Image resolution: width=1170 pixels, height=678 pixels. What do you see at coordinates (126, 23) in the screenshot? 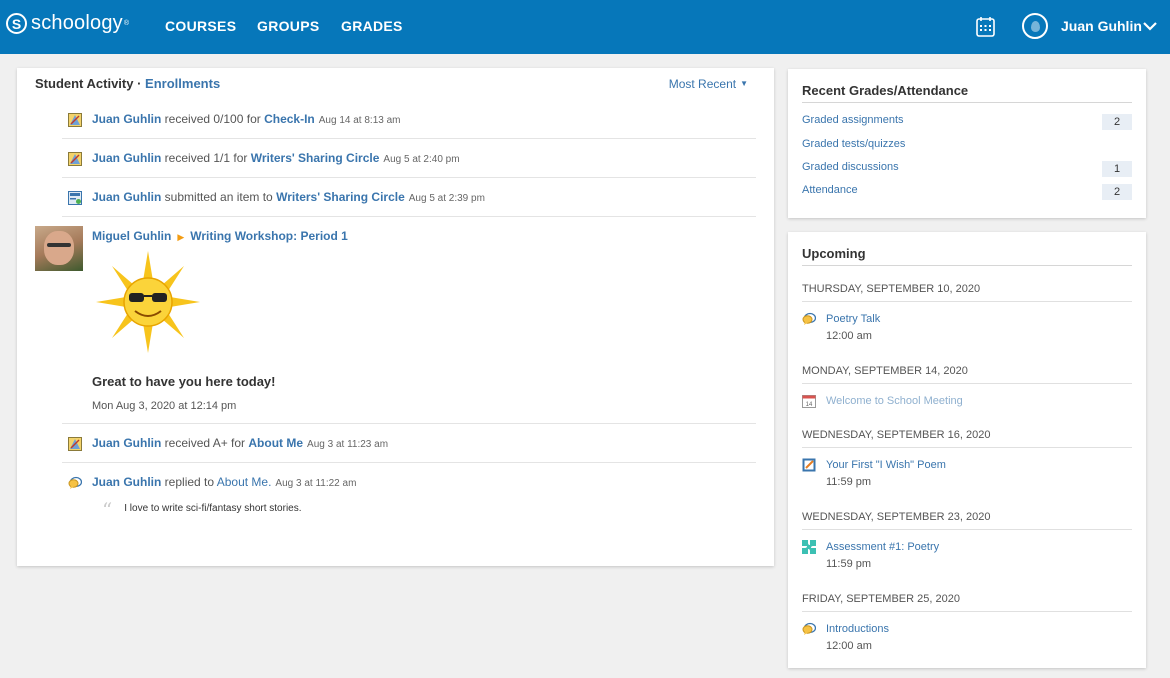
I see `trademark-mark: ®` at bounding box center [126, 23].